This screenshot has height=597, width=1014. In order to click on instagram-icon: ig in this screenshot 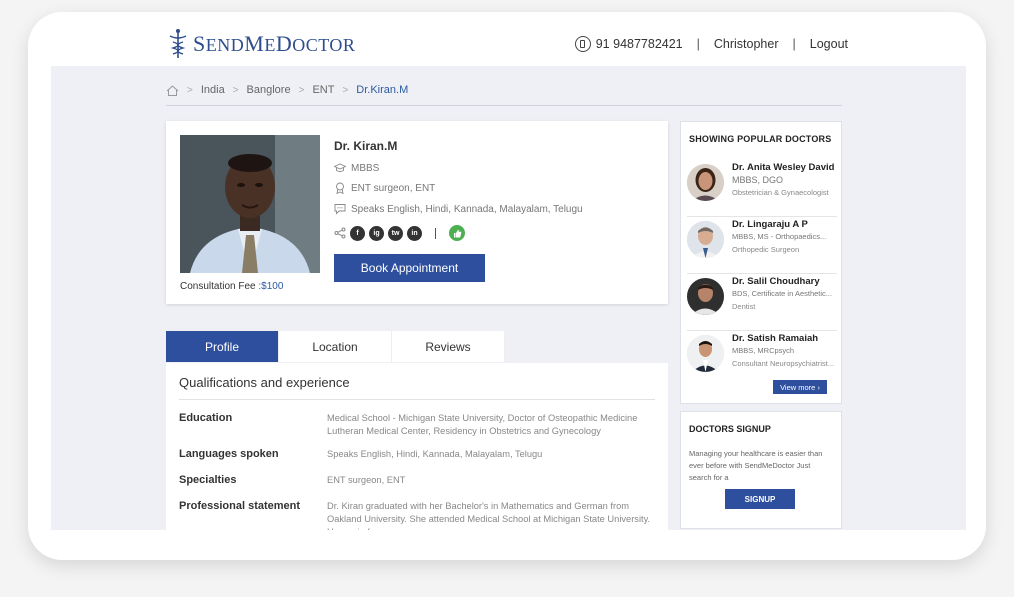, I will do `click(376, 233)`.